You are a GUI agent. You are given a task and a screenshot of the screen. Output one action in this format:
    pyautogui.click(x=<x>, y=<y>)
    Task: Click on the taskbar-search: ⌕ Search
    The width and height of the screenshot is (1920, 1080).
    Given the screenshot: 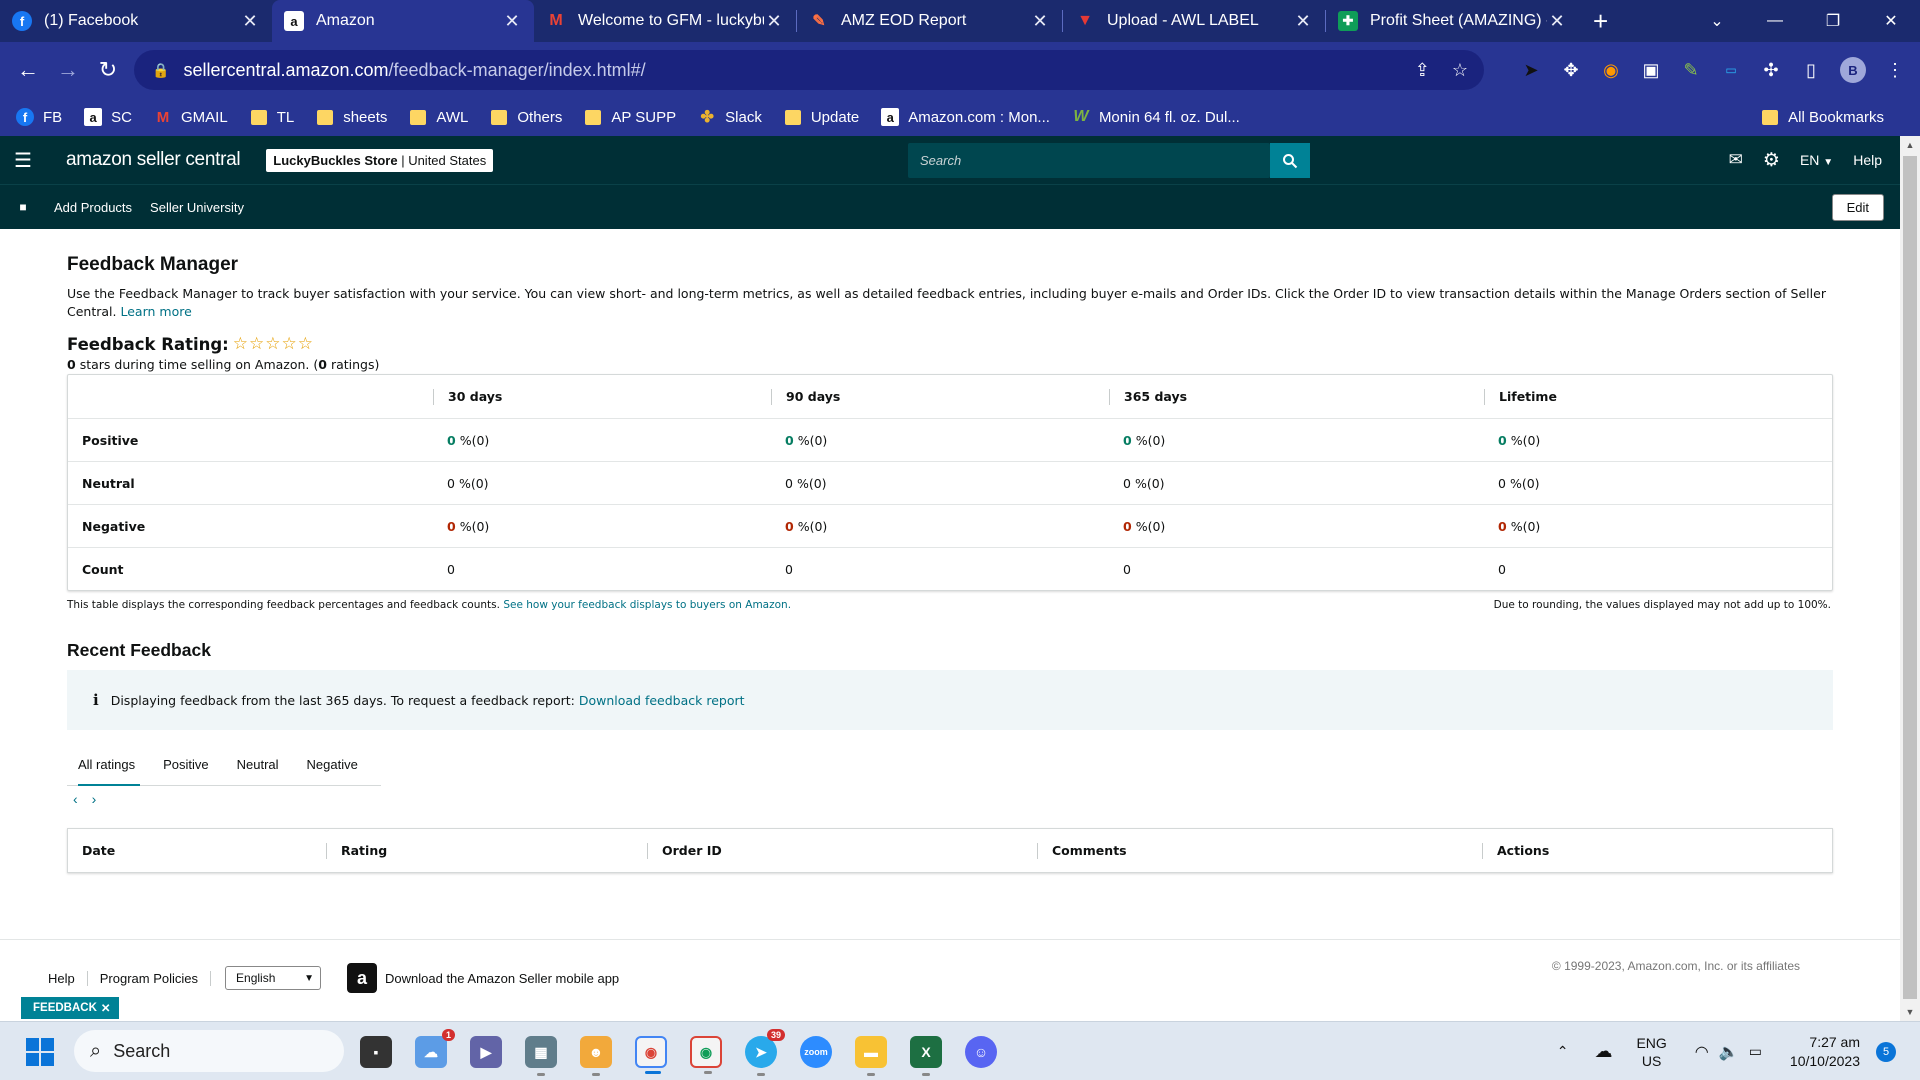 What is the action you would take?
    pyautogui.click(x=209, y=1051)
    